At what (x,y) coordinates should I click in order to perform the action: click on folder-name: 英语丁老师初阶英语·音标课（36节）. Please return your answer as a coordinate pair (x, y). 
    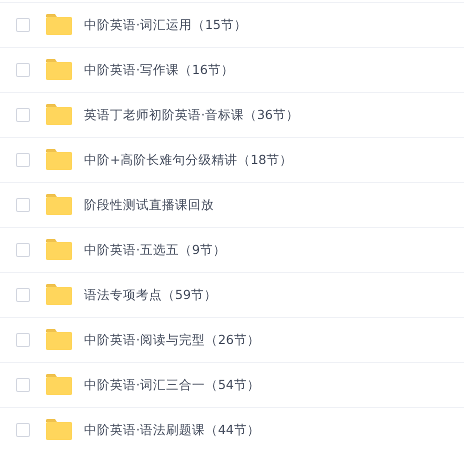
    Looking at the image, I should click on (191, 115).